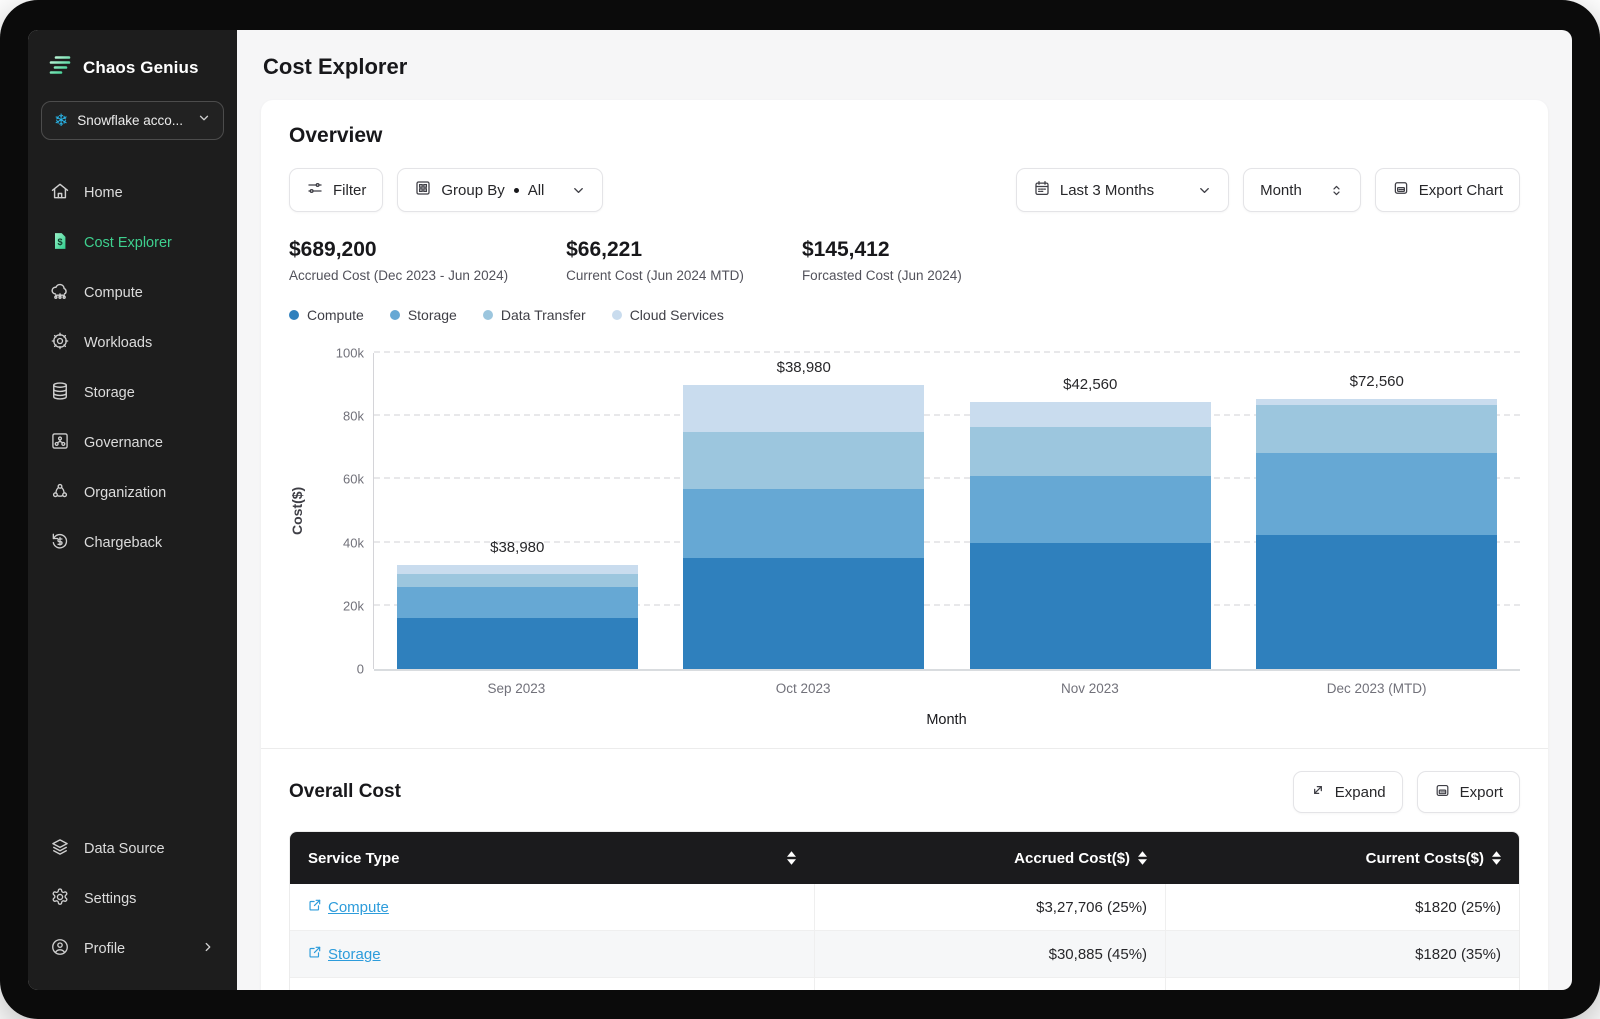 The height and width of the screenshot is (1019, 1600). What do you see at coordinates (132, 243) in the screenshot?
I see `sidebar-item-cost-explorer: $ Cost Explorer` at bounding box center [132, 243].